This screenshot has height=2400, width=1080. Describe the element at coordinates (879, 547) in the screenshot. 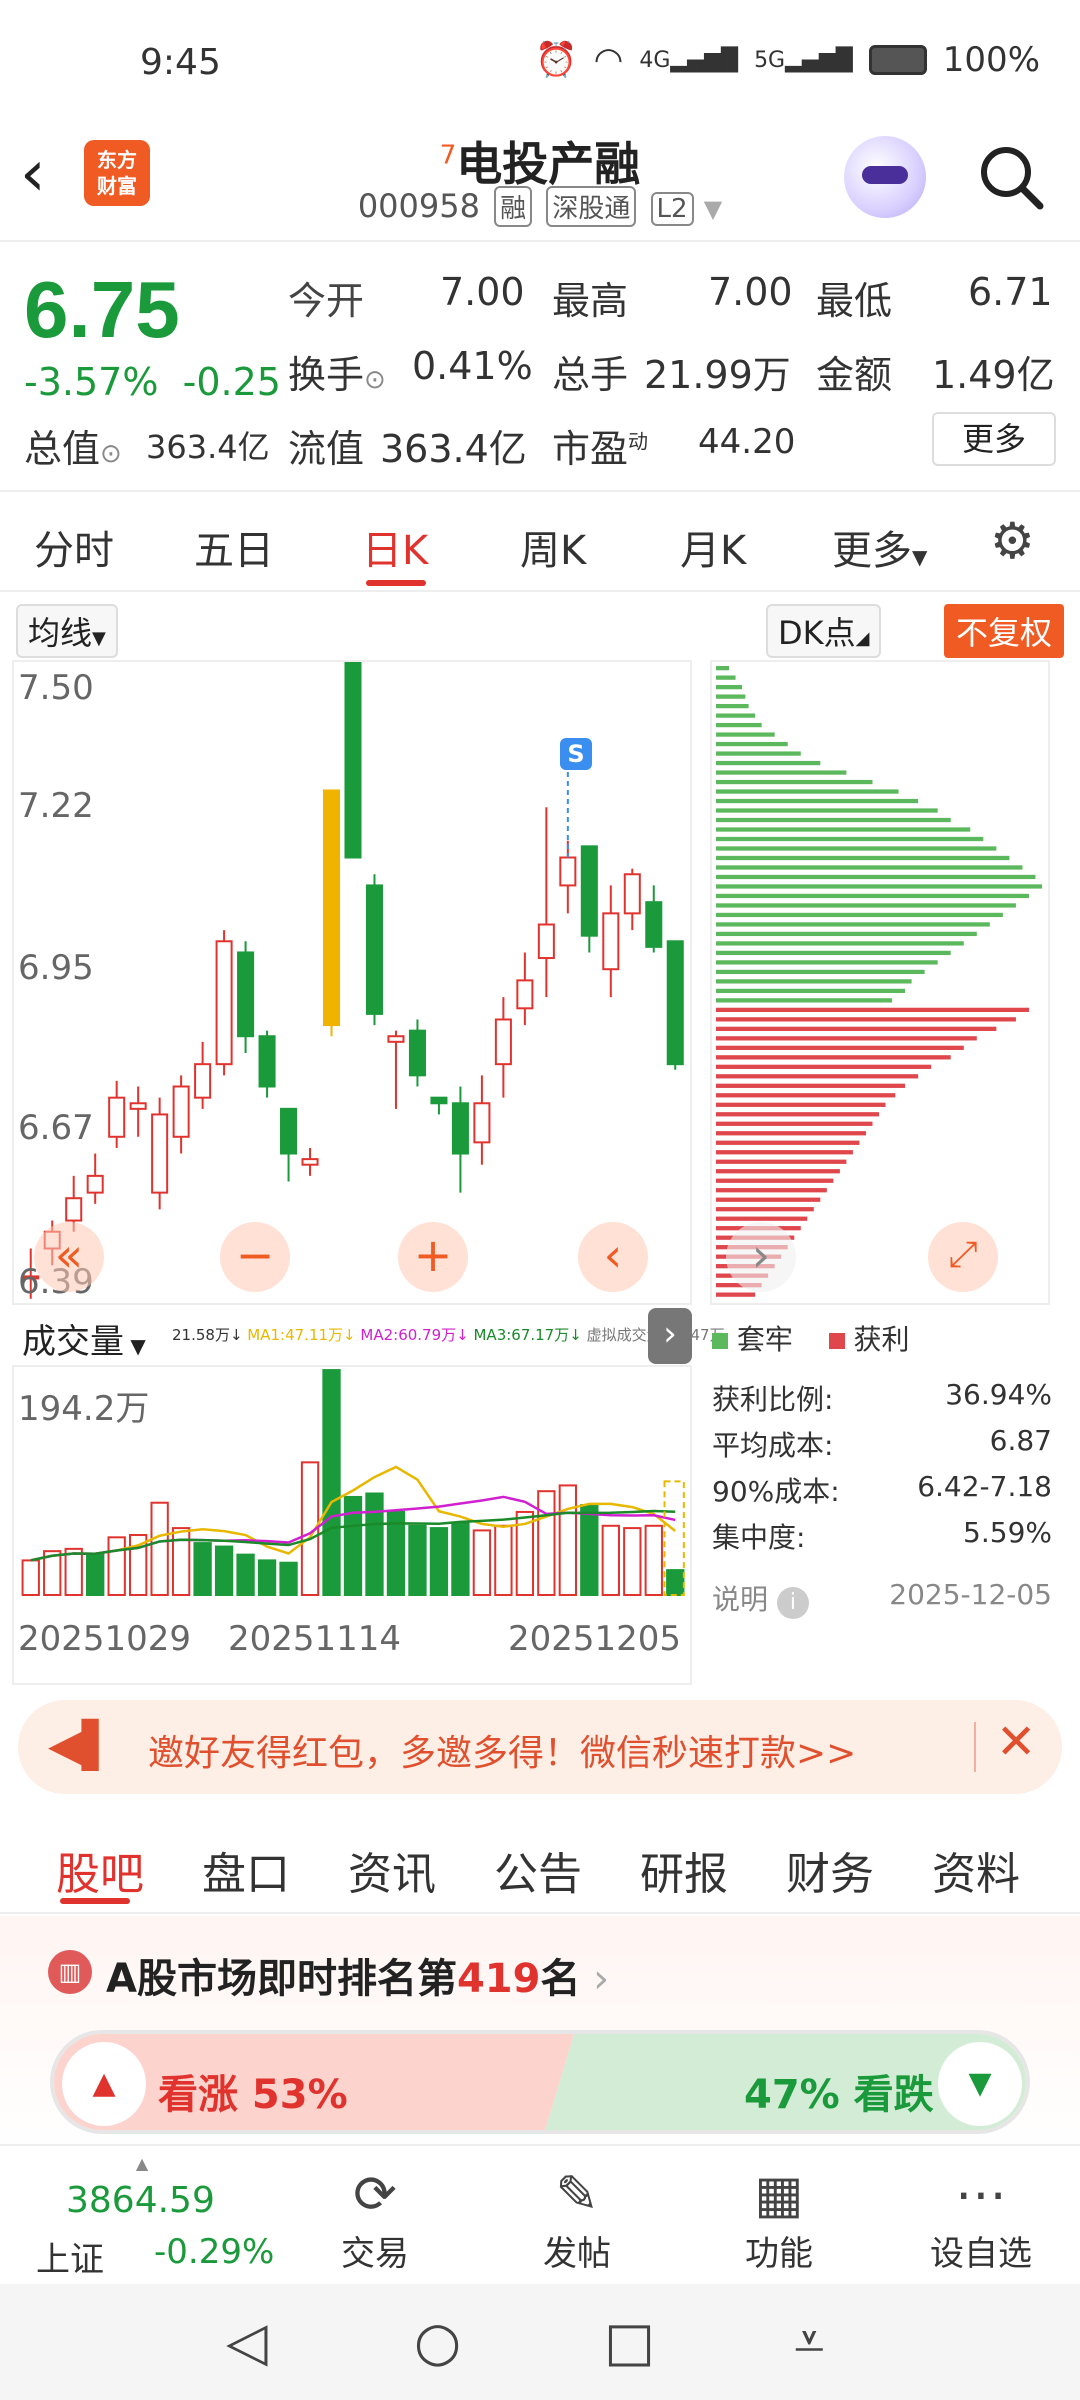

I see `tab-more: 更多▼` at that location.